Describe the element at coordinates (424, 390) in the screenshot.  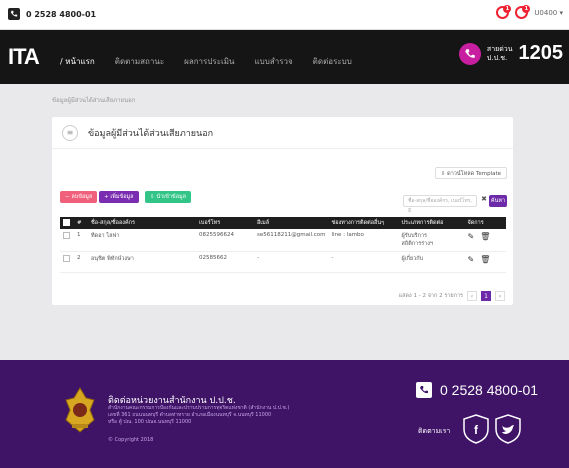
I see `footer-phone-icon` at that location.